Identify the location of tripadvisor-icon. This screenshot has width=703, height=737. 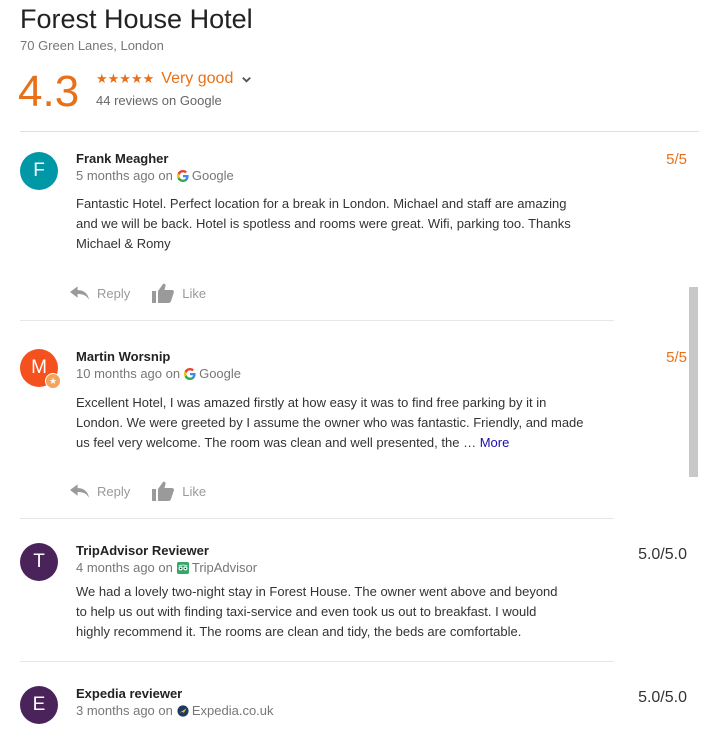
(182, 567).